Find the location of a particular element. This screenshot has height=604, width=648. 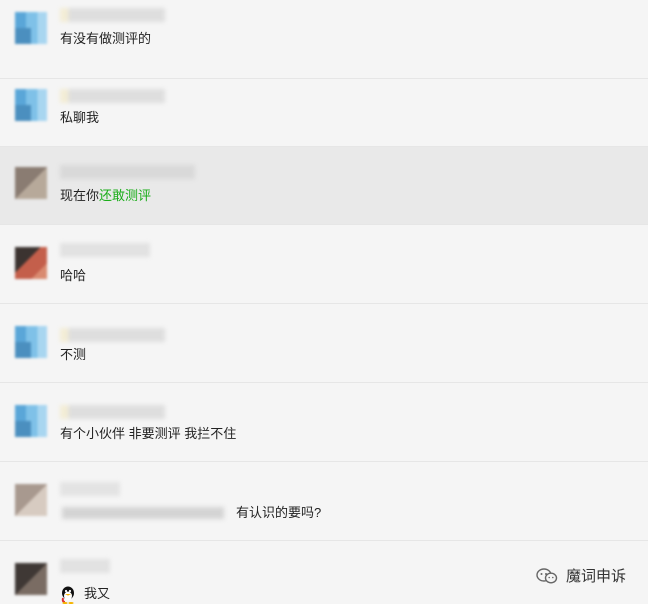

chat-message-highlighted: 现在你还敢测评 is located at coordinates (324, 186).